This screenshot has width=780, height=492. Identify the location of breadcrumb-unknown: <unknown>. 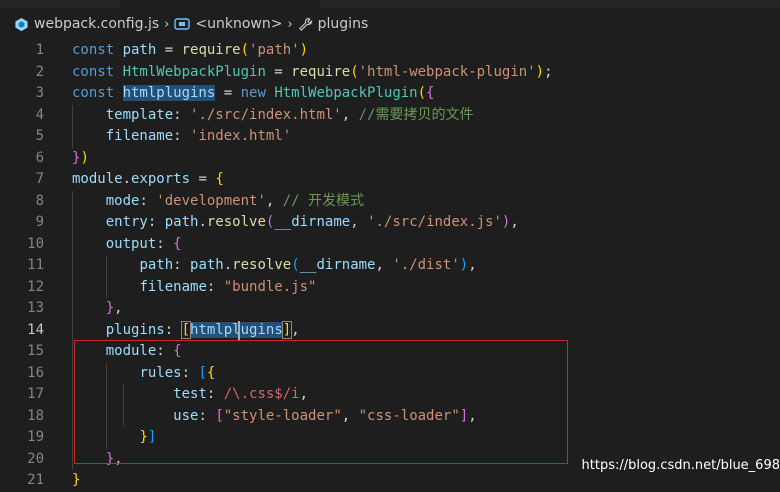
(228, 24).